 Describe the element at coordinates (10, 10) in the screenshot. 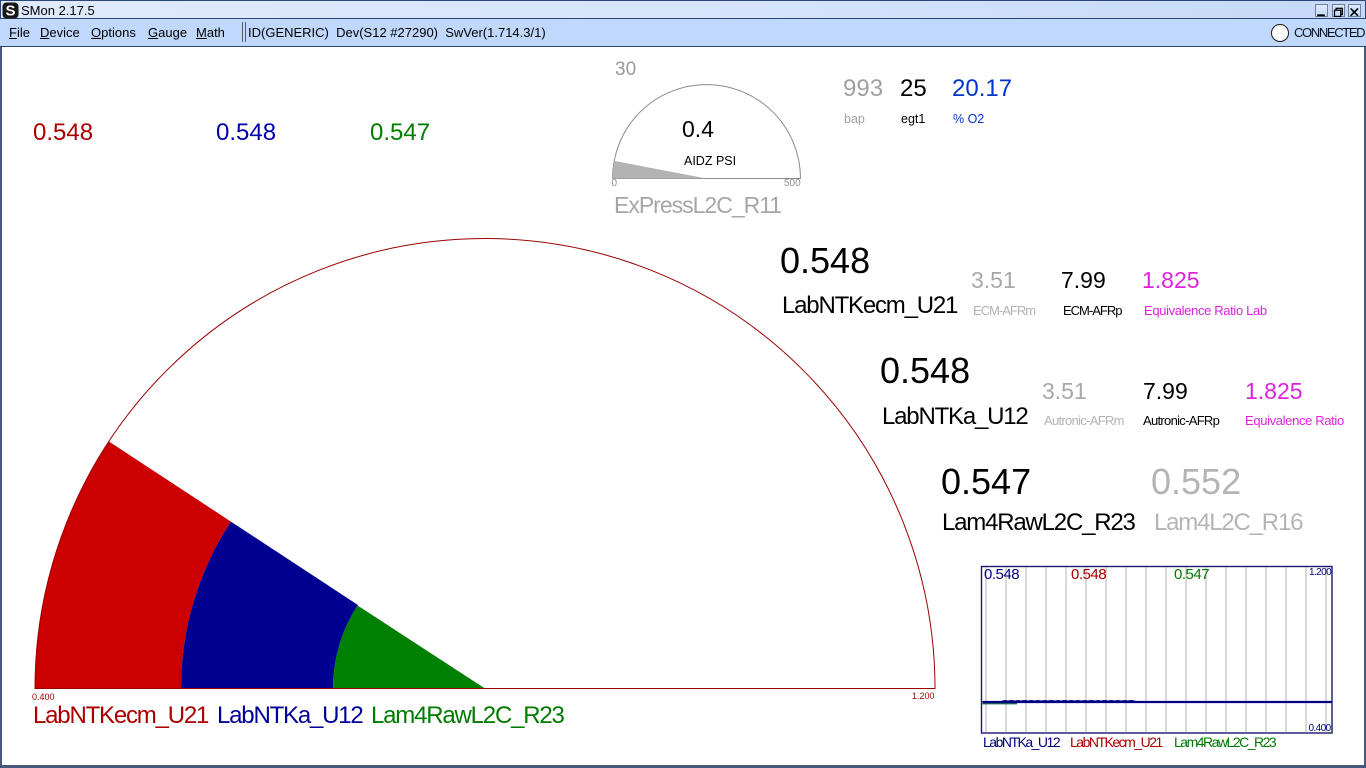

I see `svg-text: S` at that location.